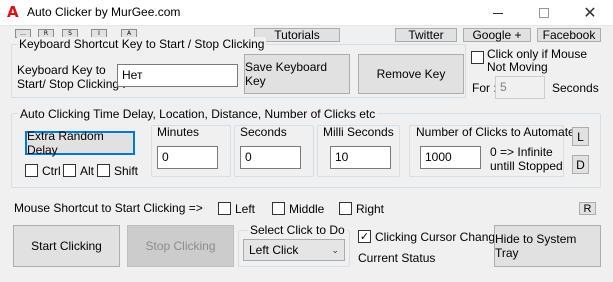  Describe the element at coordinates (580, 164) in the screenshot. I see `d-button: D` at that location.